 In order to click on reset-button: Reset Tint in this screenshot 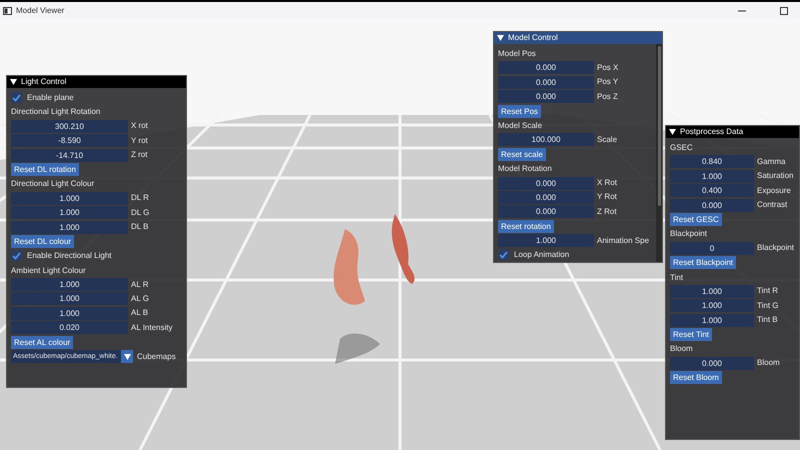, I will do `click(691, 335)`.